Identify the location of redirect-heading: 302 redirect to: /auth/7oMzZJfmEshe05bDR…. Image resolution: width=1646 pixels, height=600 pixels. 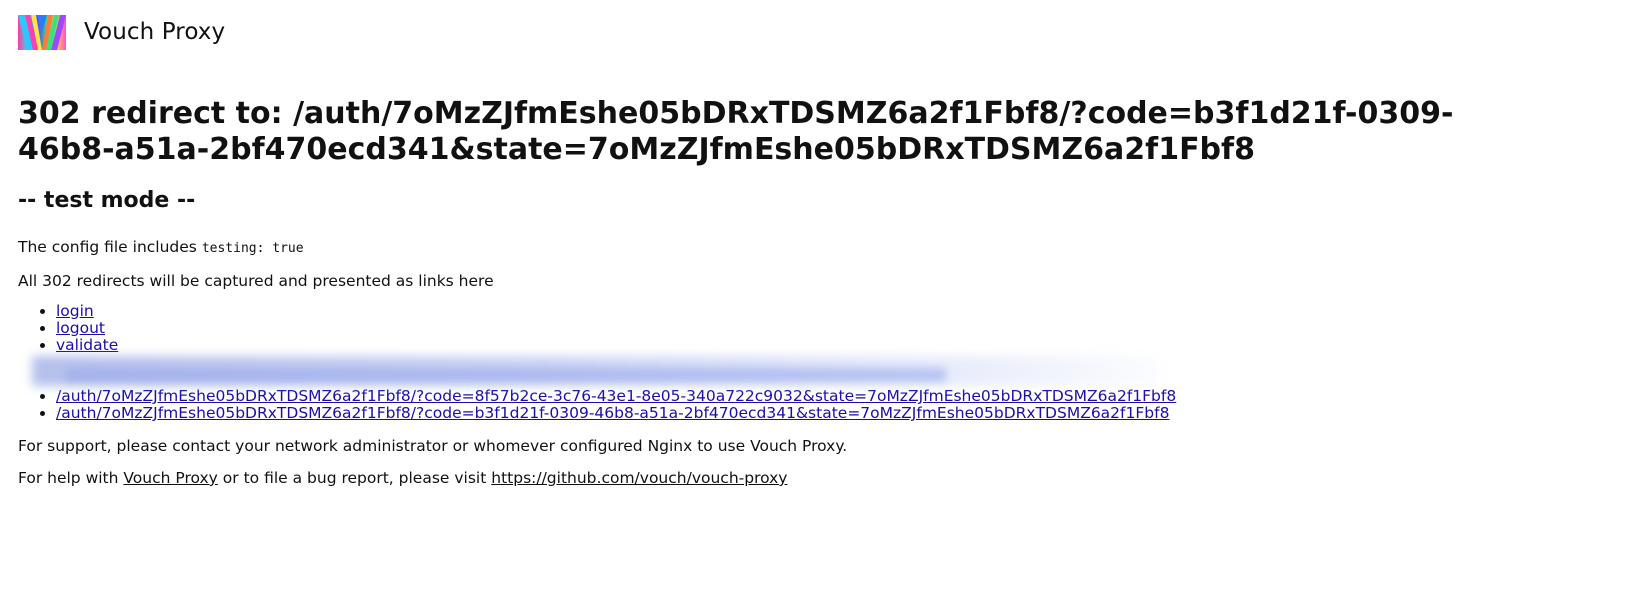
(736, 131).